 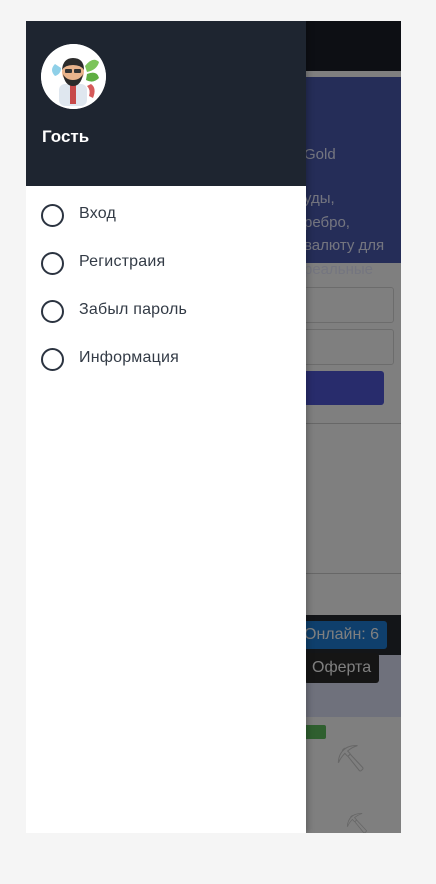 I want to click on drawer-header: Гость, so click(x=166, y=103).